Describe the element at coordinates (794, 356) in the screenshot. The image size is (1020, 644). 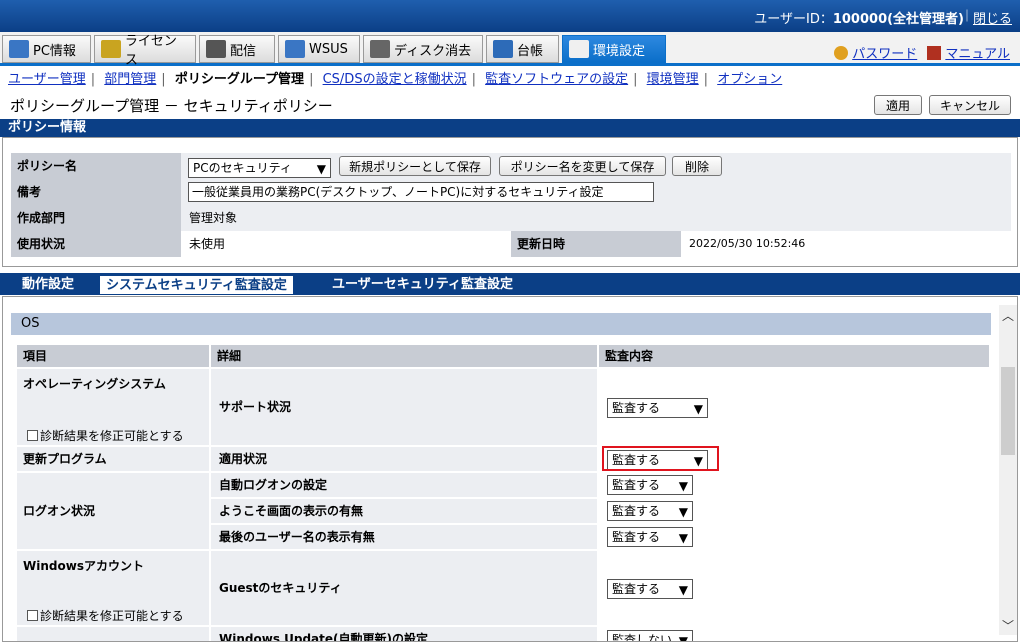
I see `col-audit: 監査内容` at that location.